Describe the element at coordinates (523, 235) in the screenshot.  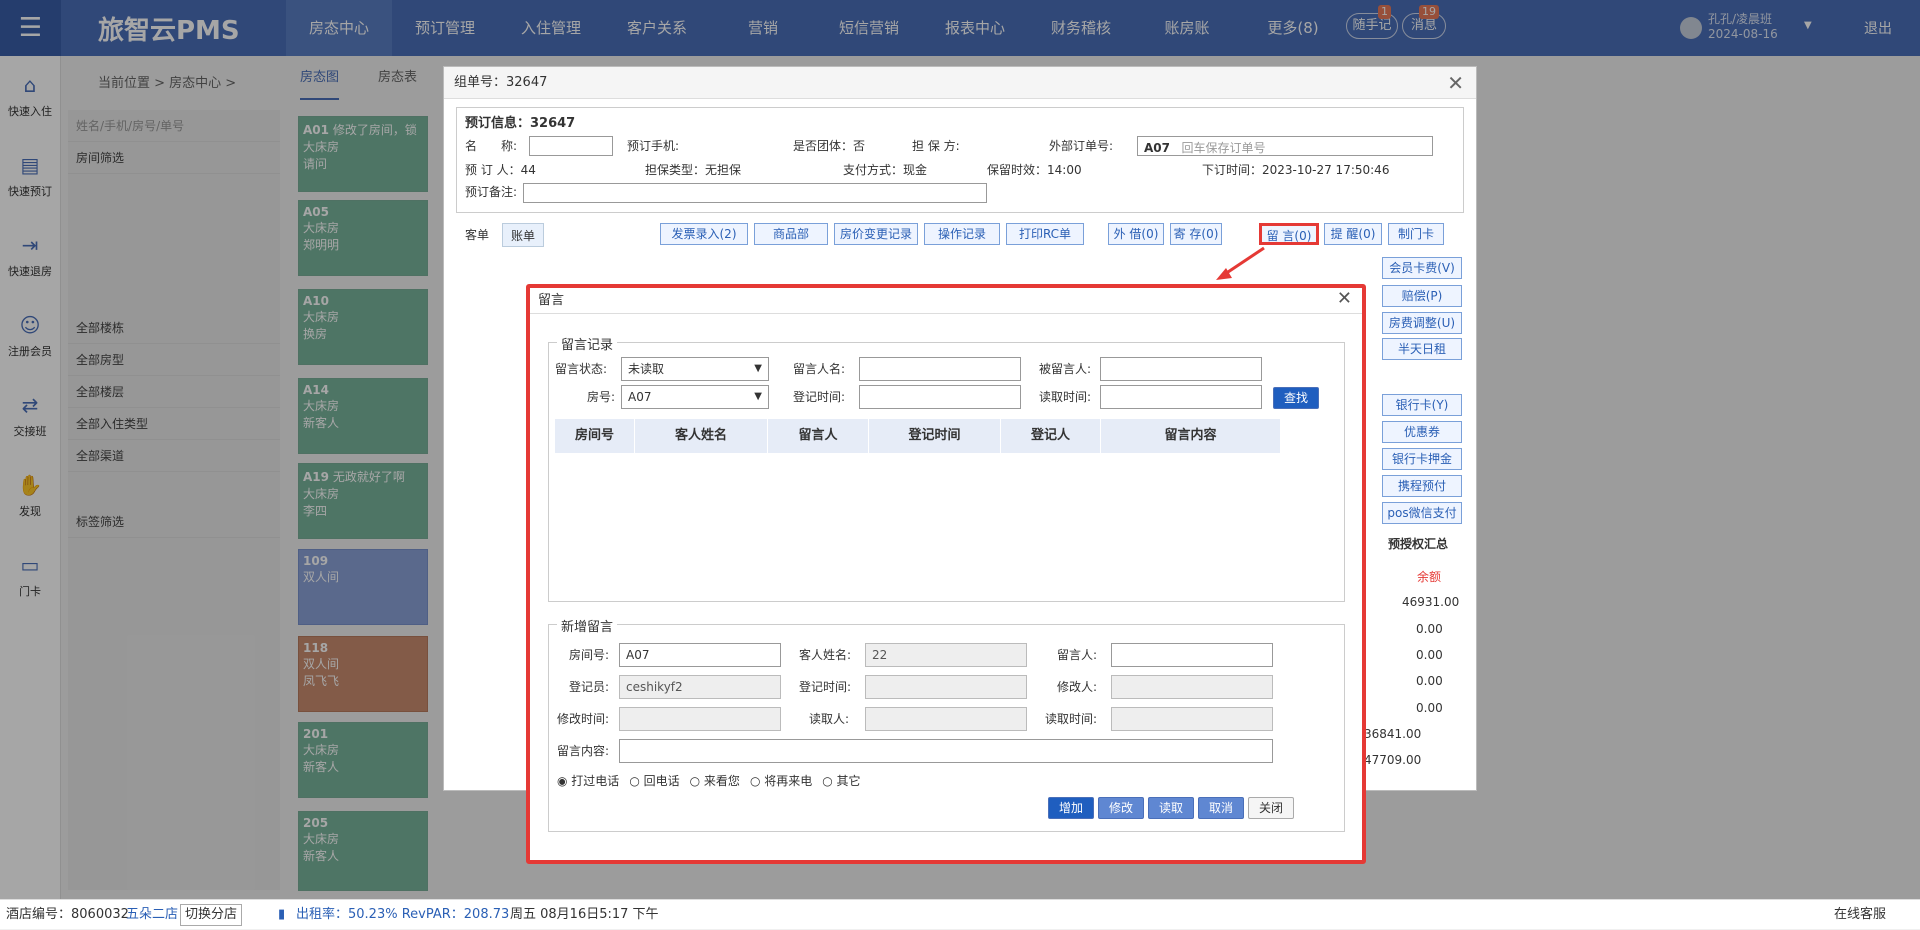
I see `tab-bill: 账单` at that location.